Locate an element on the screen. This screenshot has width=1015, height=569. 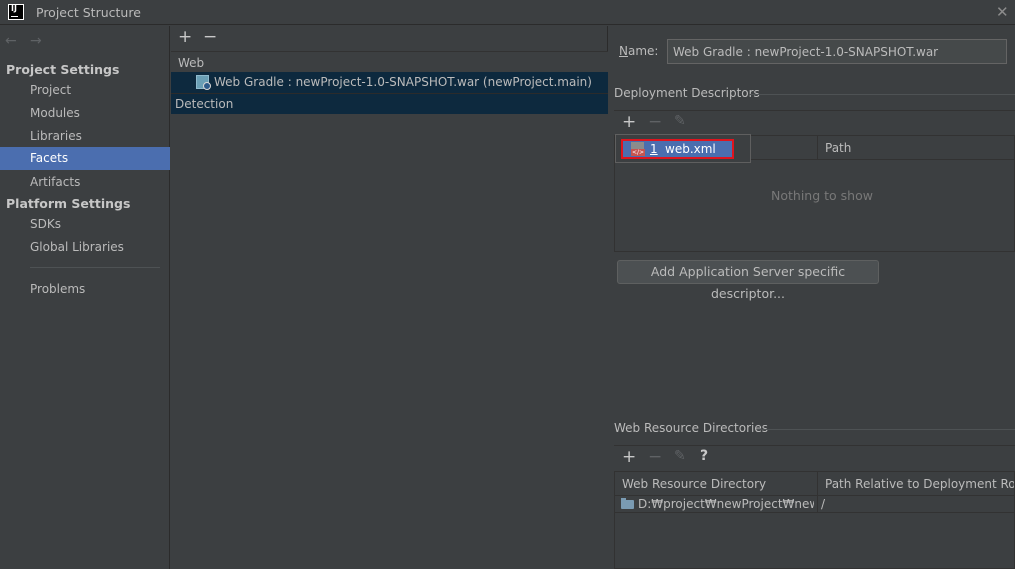
sidebar-item-problems: Problems is located at coordinates (85, 289).